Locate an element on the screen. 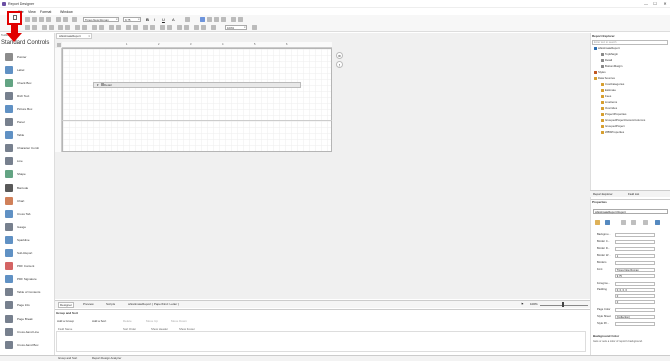  properties-smart-tag-icon: ⚙ is located at coordinates (339, 55).